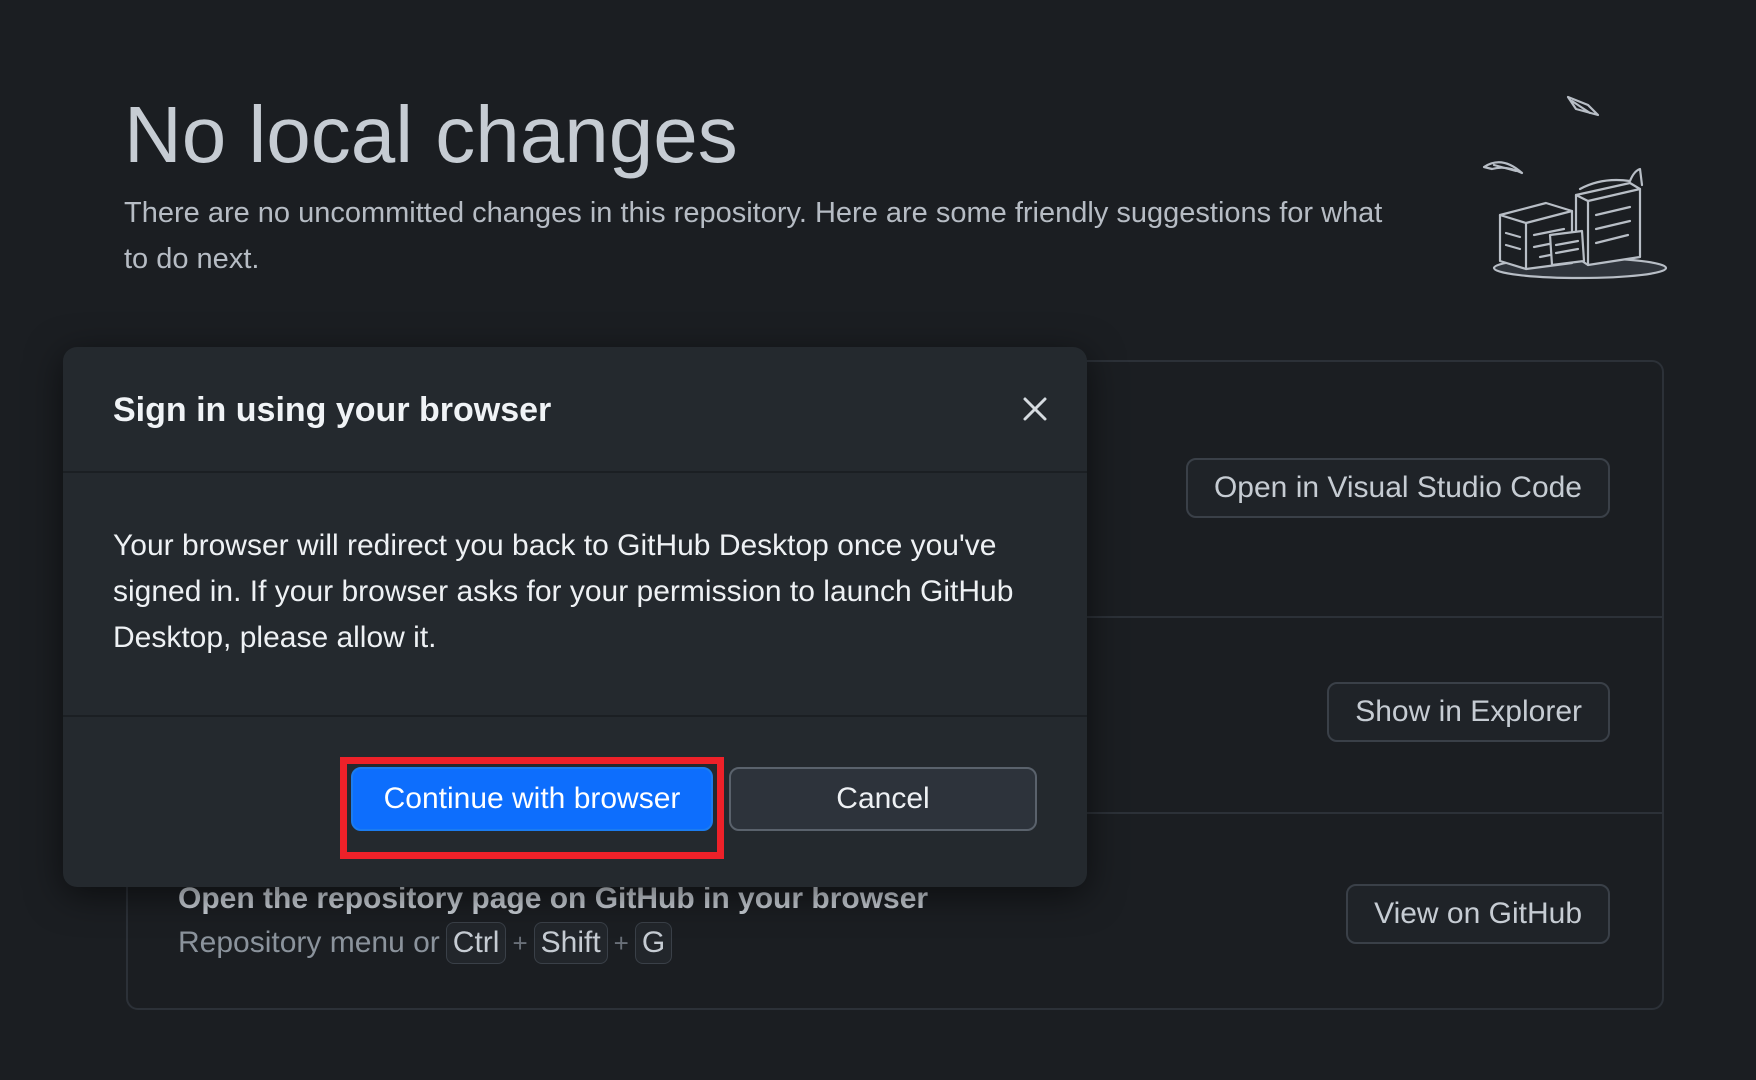  Describe the element at coordinates (575, 410) in the screenshot. I see `dialog-header: Sign in using your browser` at that location.